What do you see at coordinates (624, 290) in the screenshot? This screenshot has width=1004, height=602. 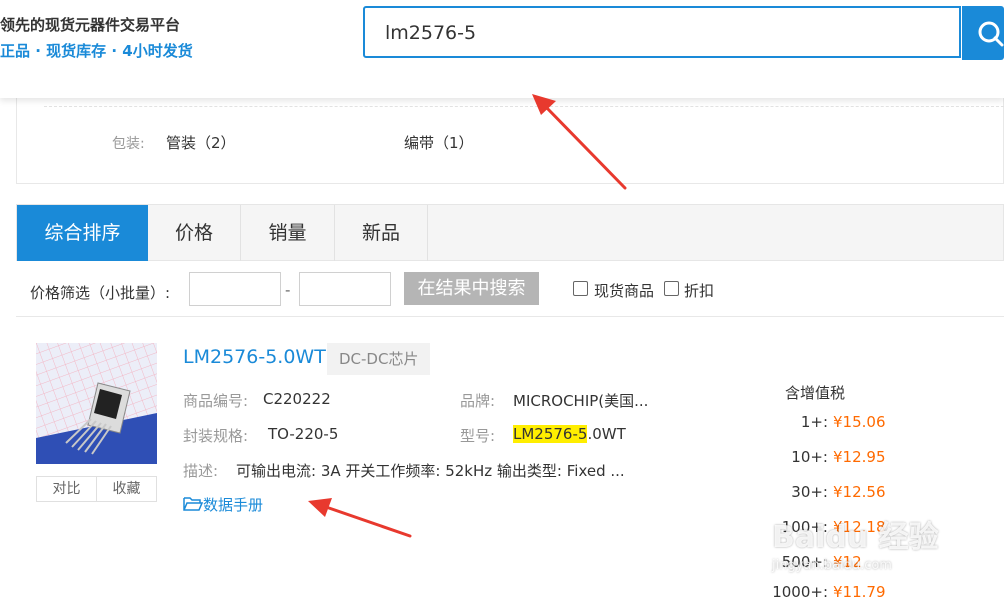 I see `in-stock-label: 现货商品` at bounding box center [624, 290].